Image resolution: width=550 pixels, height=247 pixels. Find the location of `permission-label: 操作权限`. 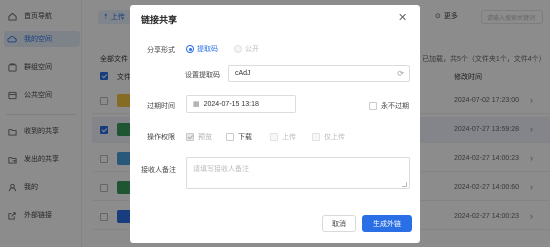

permission-label: 操作权限 is located at coordinates (161, 137).